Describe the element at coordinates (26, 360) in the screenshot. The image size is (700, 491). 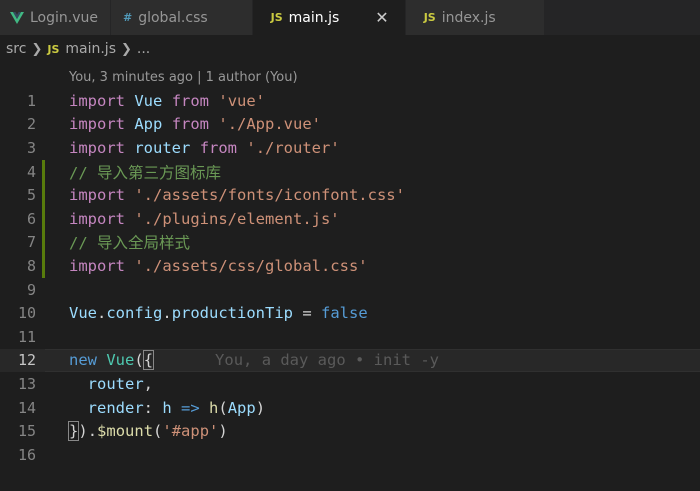
I see `line-number: 12` at that location.